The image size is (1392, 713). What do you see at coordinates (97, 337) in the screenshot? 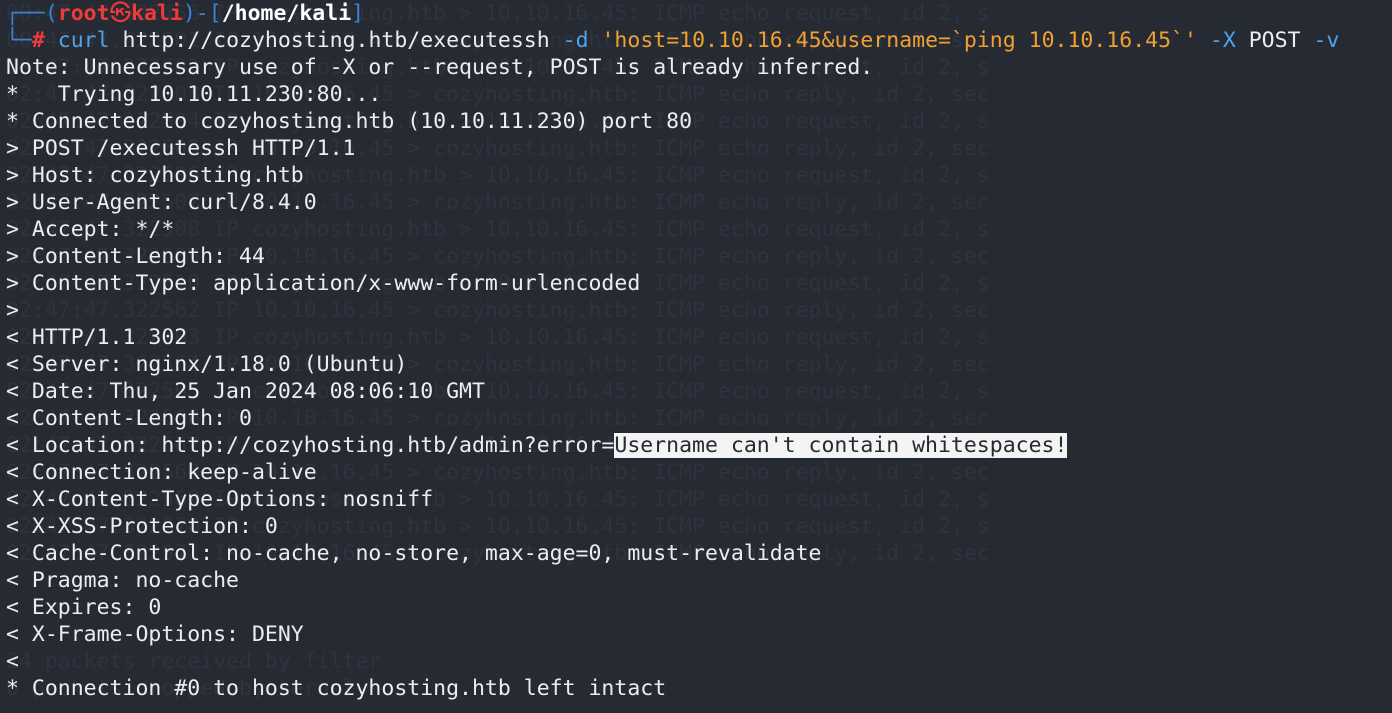
I see `response-status: < HTTP/1.1 302` at bounding box center [97, 337].